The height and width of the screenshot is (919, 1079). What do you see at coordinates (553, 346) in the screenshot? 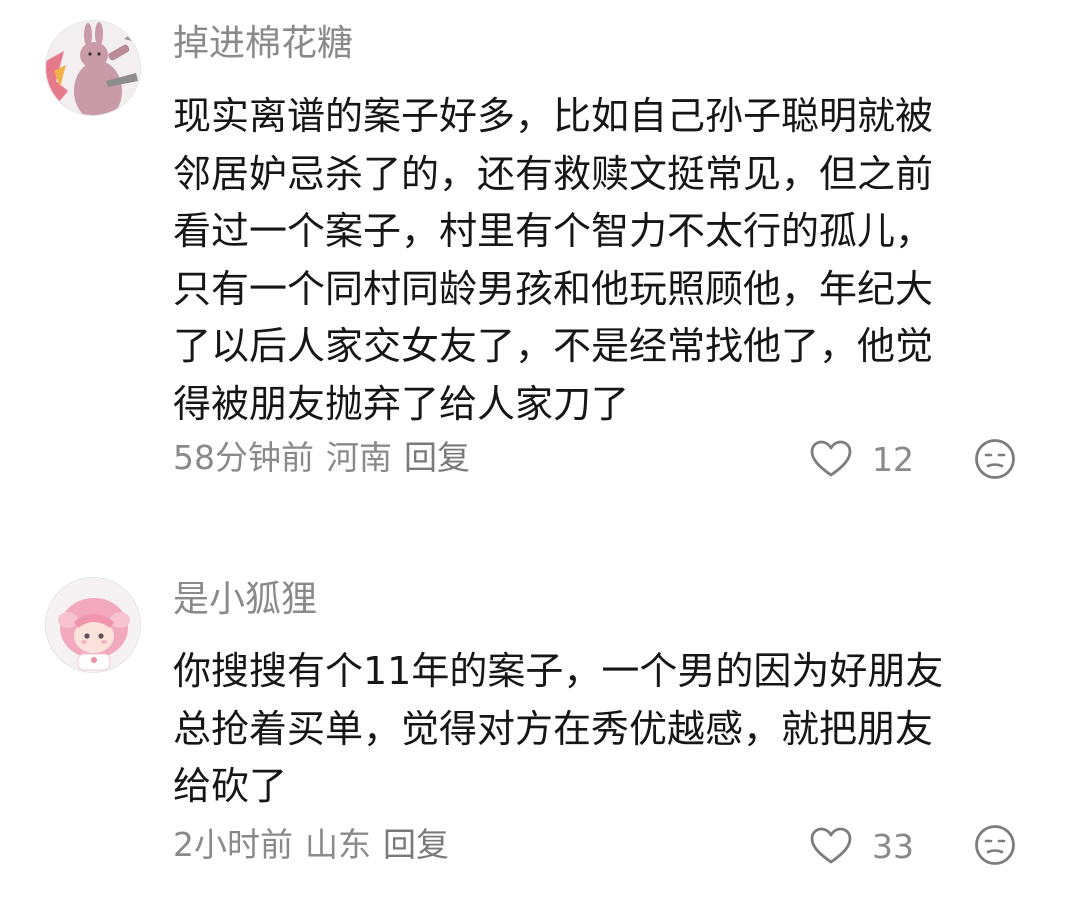
I see `comment-line: 了以后人家交女友了，不是经常找他了，他觉` at bounding box center [553, 346].